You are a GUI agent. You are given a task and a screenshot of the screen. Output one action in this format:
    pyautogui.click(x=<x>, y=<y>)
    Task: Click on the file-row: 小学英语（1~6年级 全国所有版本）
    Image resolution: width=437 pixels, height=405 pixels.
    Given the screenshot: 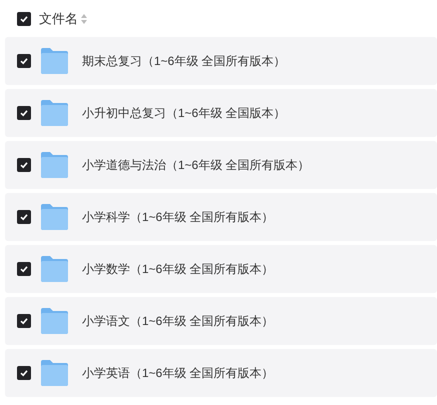 What is the action you would take?
    pyautogui.click(x=221, y=373)
    